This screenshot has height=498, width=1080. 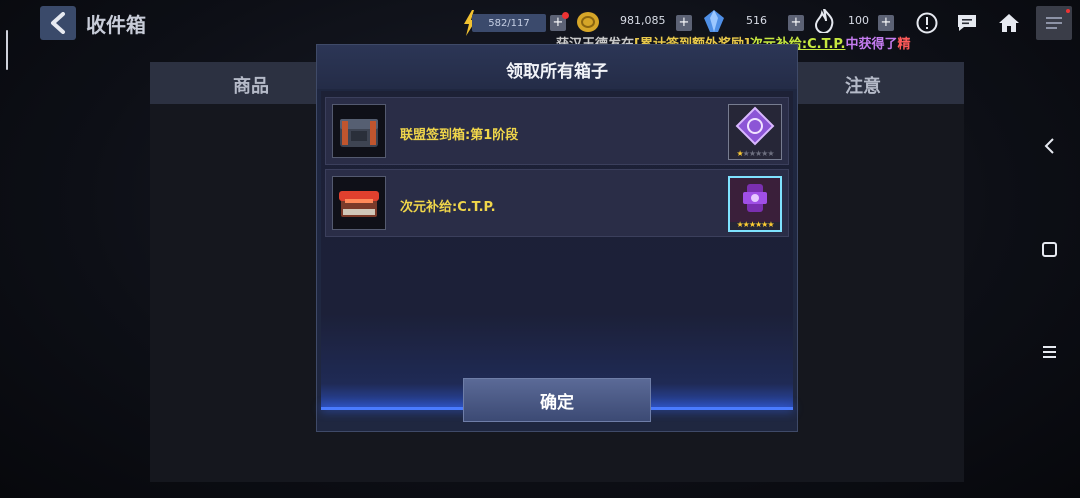 I want to click on red-supply-box-icon, so click(x=359, y=204).